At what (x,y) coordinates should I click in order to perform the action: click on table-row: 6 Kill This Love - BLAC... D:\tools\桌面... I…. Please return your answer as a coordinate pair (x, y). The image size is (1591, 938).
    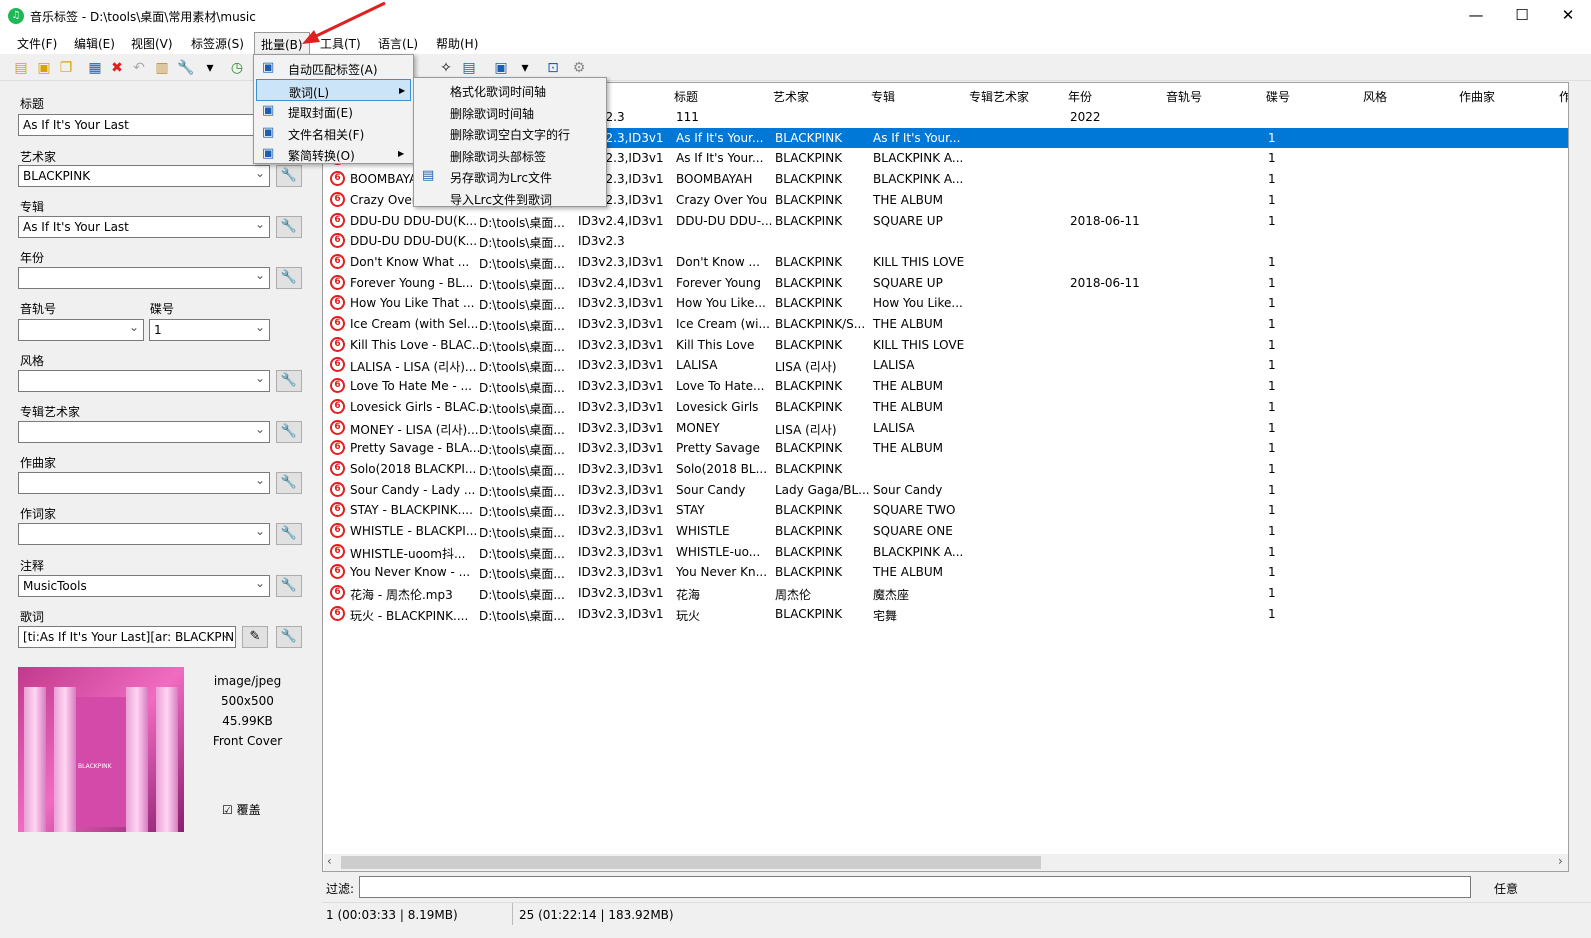
    Looking at the image, I should click on (945, 345).